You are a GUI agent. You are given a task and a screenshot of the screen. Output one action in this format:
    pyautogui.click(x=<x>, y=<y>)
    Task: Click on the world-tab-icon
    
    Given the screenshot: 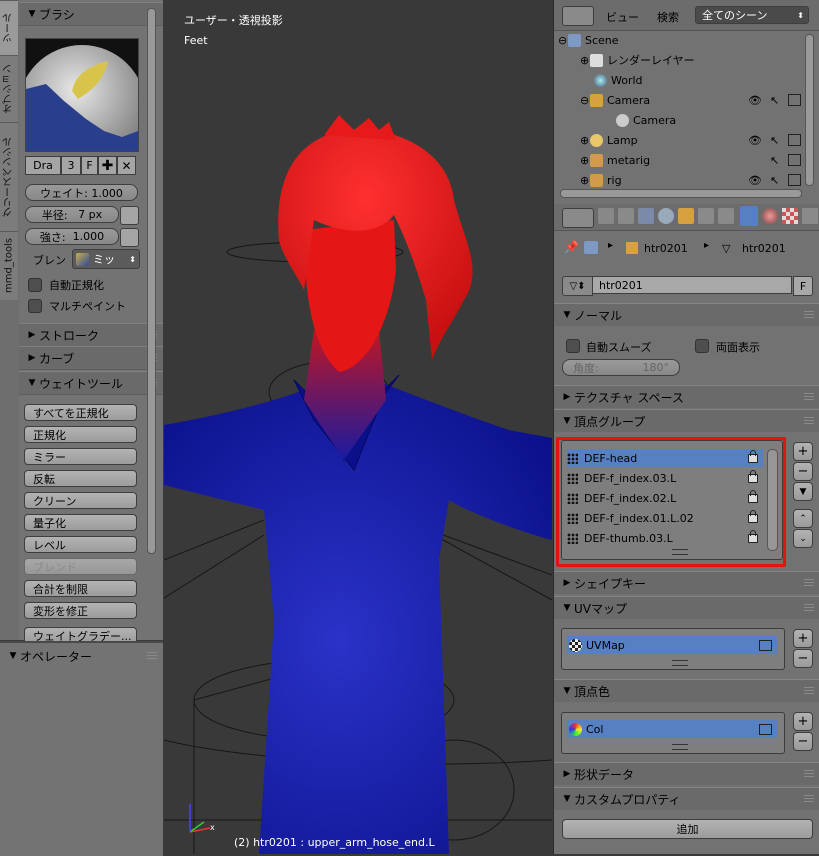 What is the action you would take?
    pyautogui.click(x=666, y=216)
    